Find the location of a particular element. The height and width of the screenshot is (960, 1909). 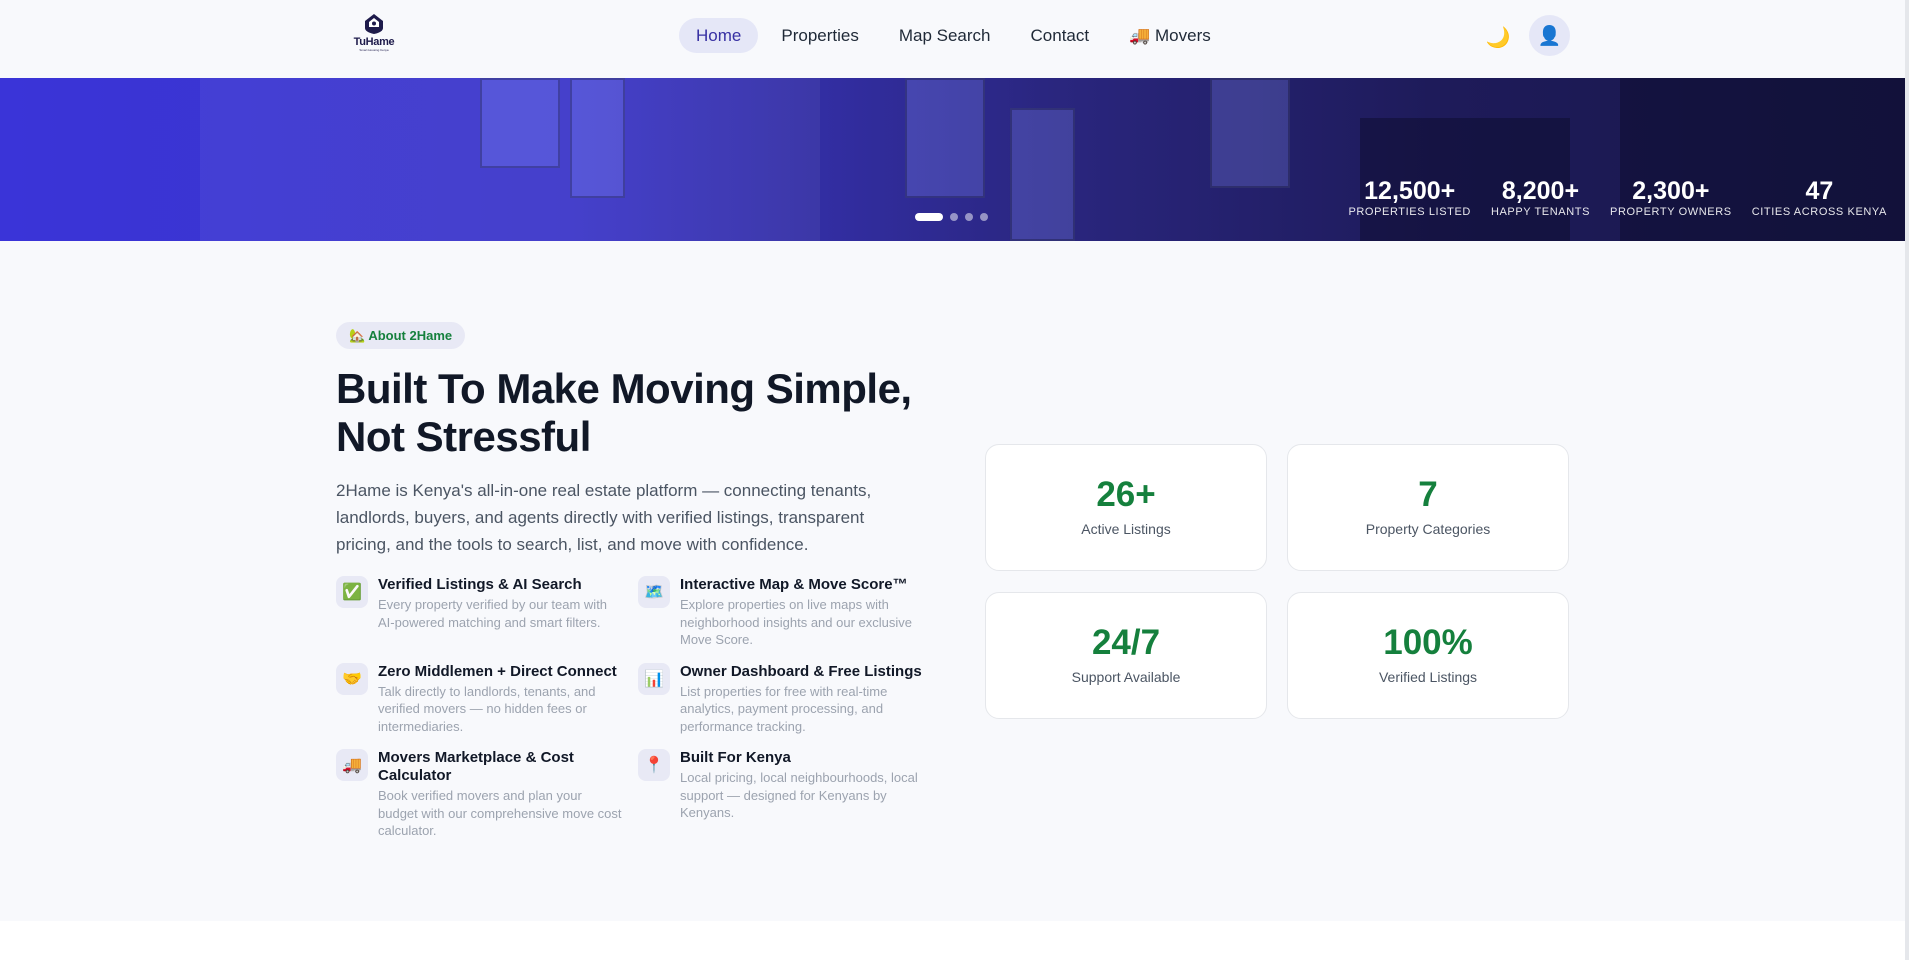

map-icon: 🗺️ is located at coordinates (654, 592).